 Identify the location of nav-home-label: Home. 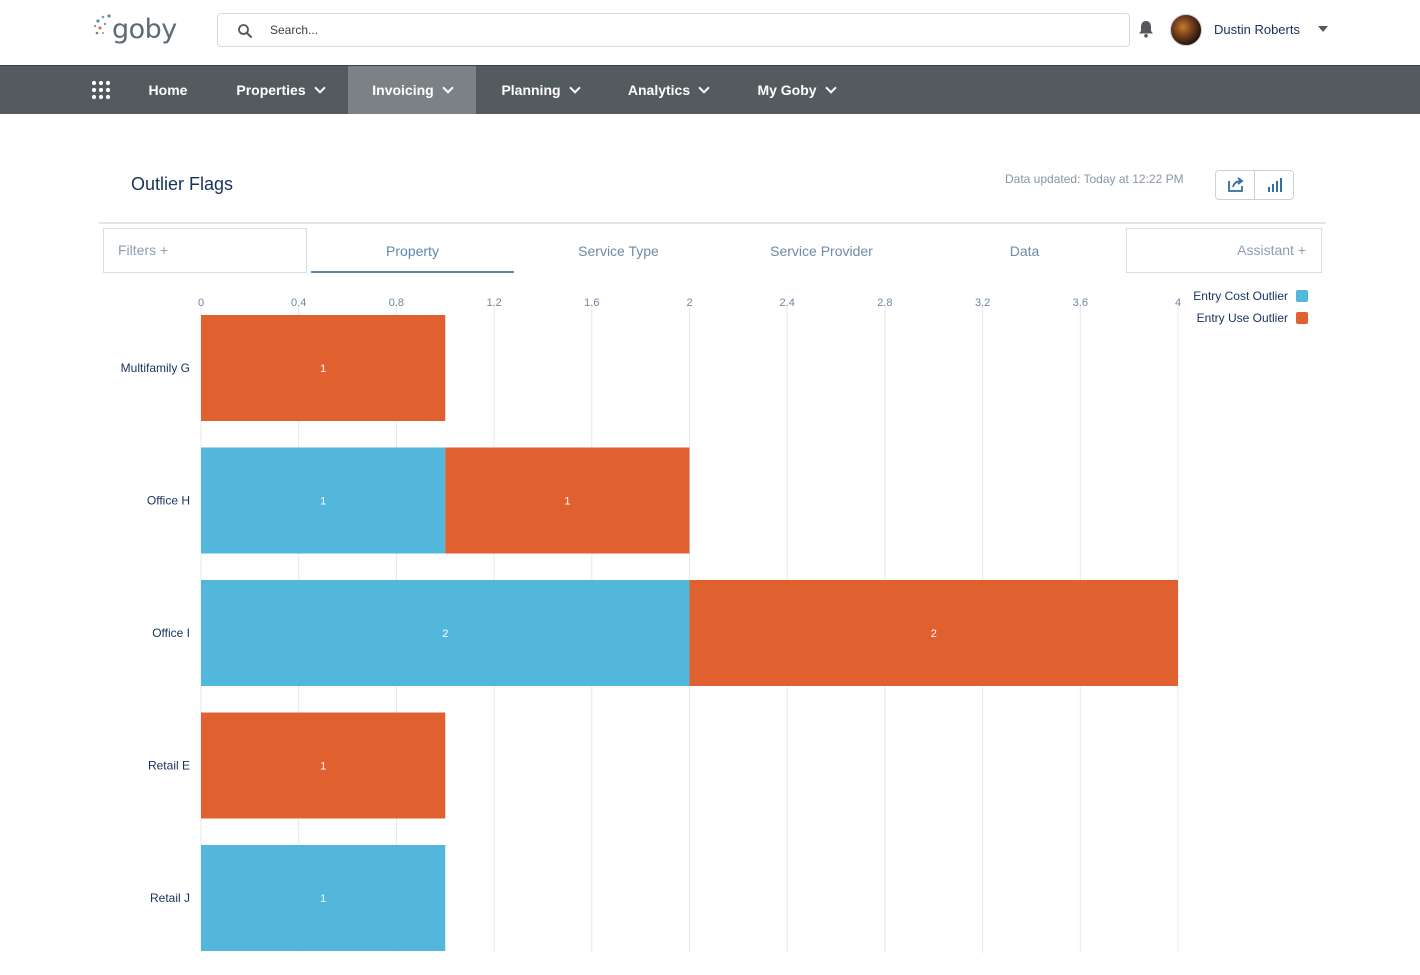
(168, 90).